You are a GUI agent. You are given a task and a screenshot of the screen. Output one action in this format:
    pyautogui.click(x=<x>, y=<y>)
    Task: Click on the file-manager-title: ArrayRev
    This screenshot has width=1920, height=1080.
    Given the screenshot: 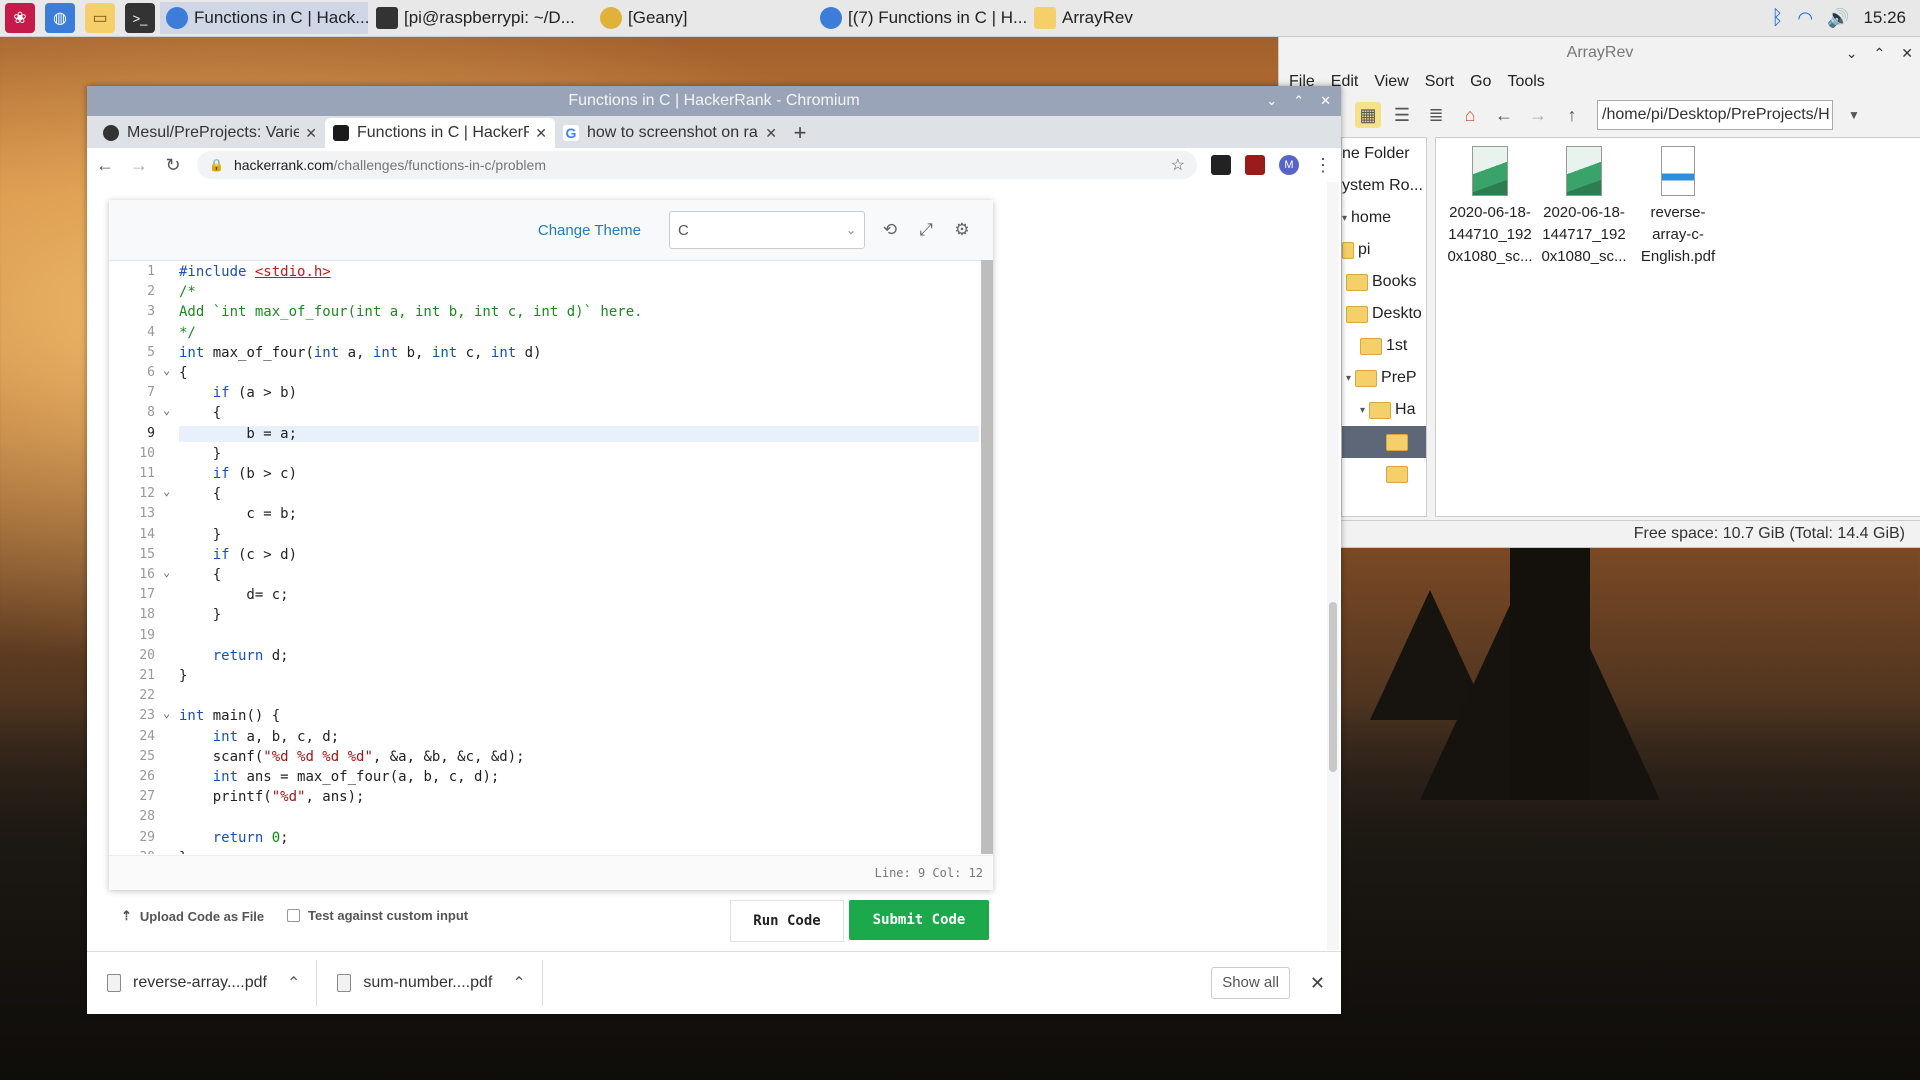 What is the action you would take?
    pyautogui.click(x=1600, y=52)
    